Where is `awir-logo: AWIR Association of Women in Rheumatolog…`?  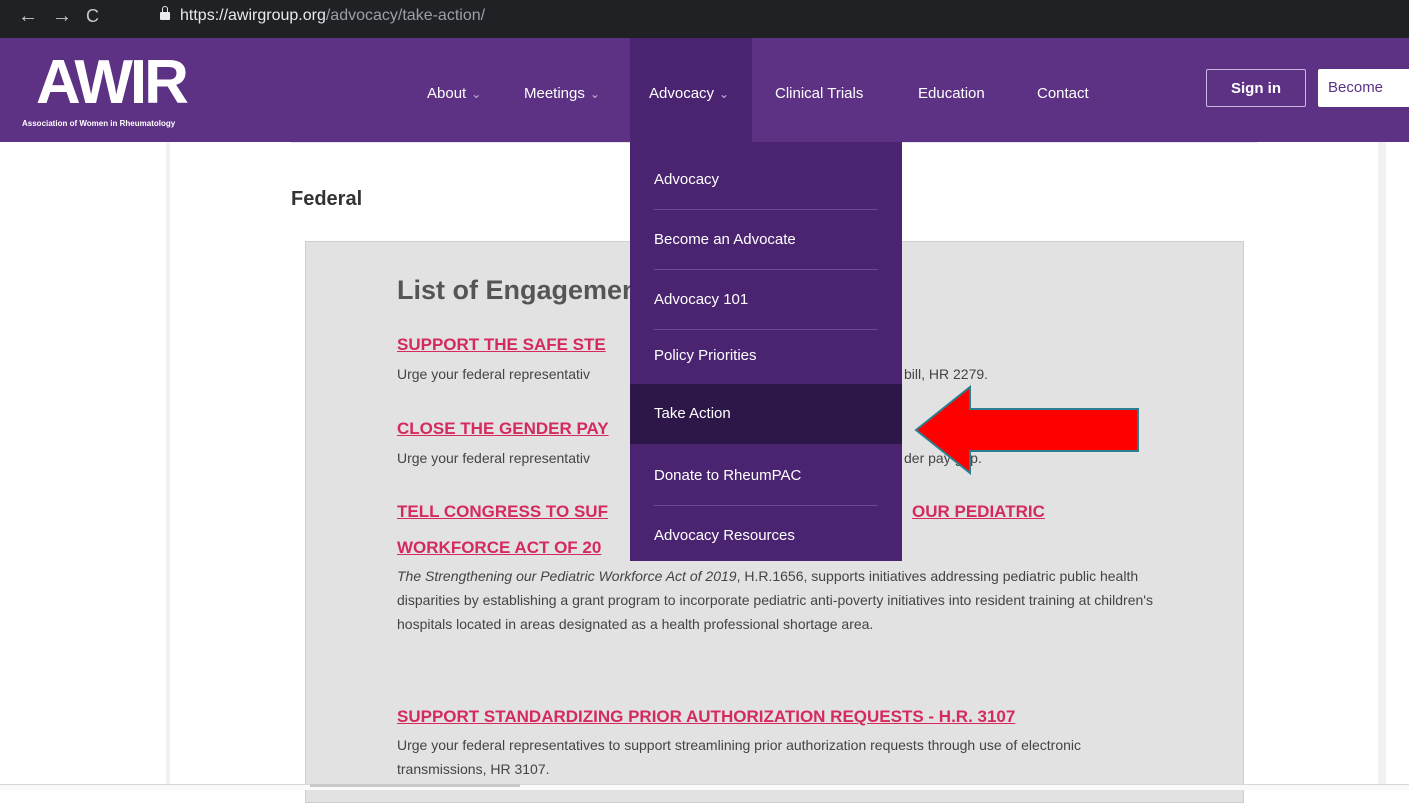
awir-logo: AWIR Association of Women in Rheumatolog… is located at coordinates (139, 97).